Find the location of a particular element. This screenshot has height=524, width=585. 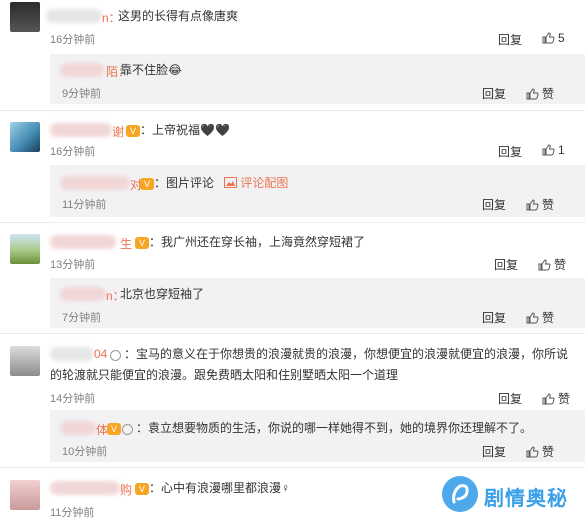

username-tail: 04 is located at coordinates (100, 354).